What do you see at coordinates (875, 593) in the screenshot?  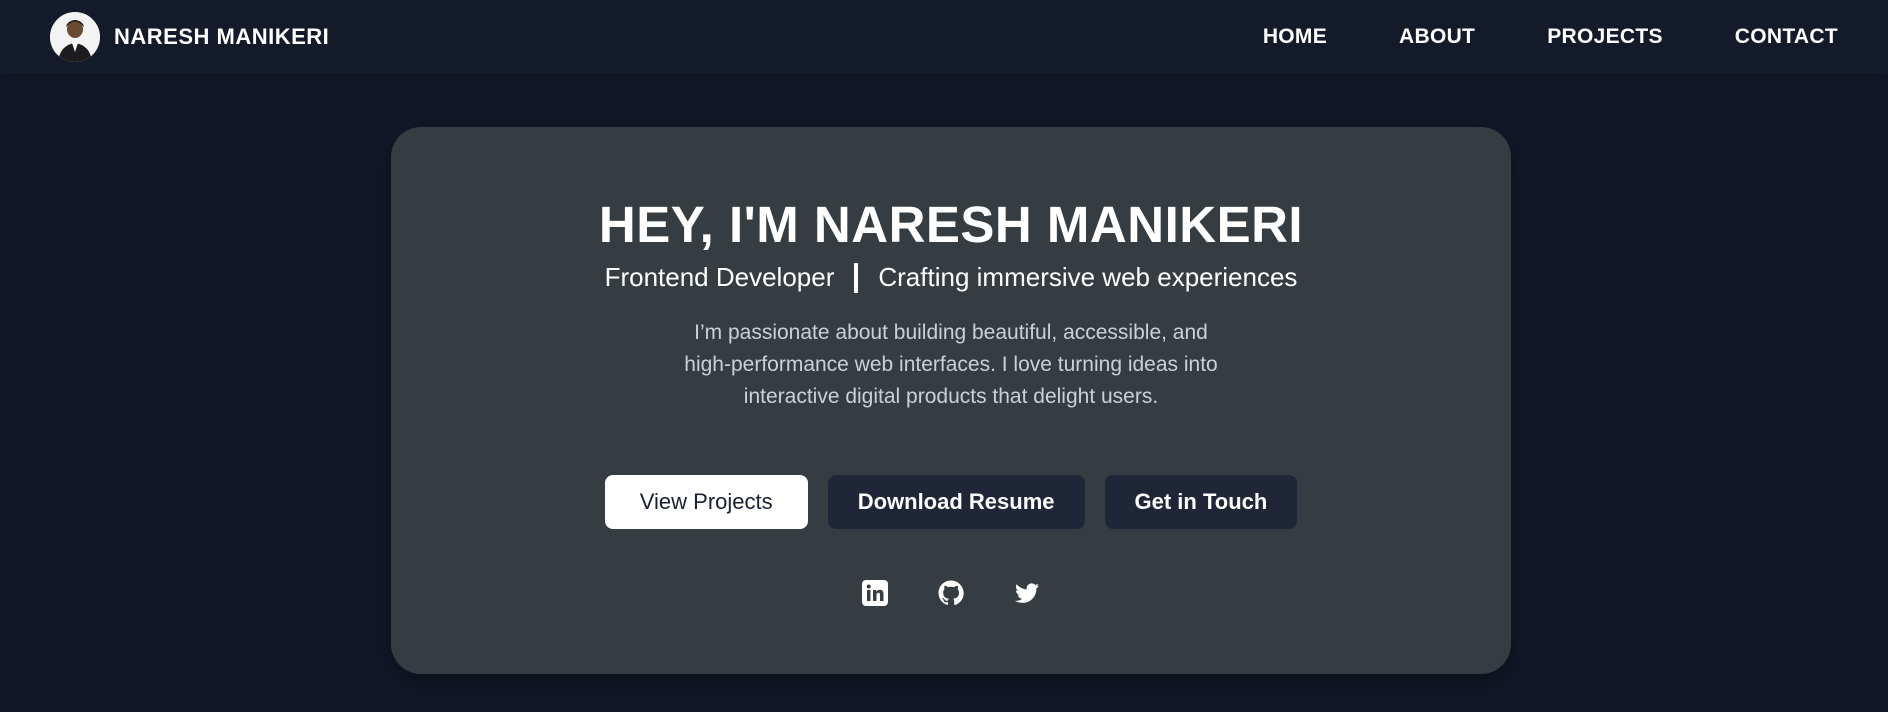 I see `linkedin-icon` at bounding box center [875, 593].